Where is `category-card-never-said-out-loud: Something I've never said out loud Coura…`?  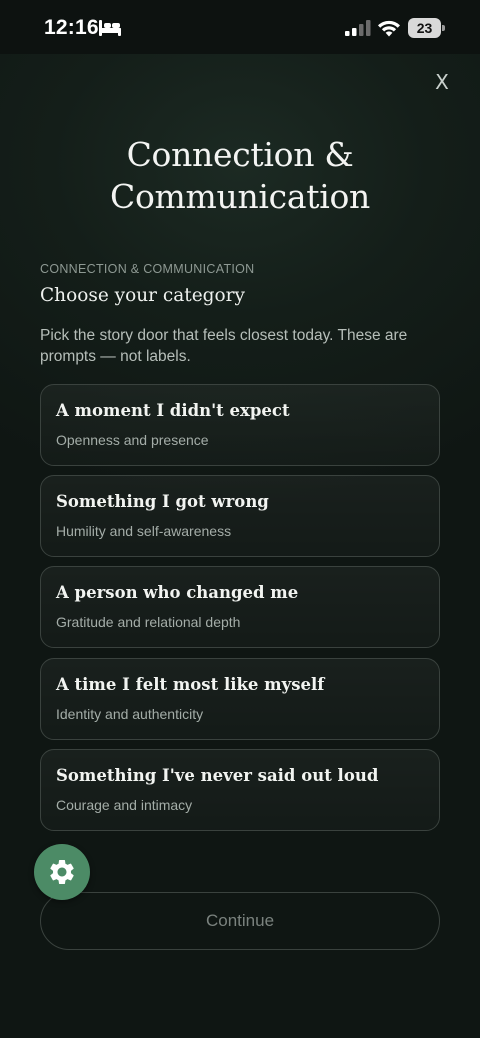 category-card-never-said-out-loud: Something I've never said out loud Coura… is located at coordinates (240, 790).